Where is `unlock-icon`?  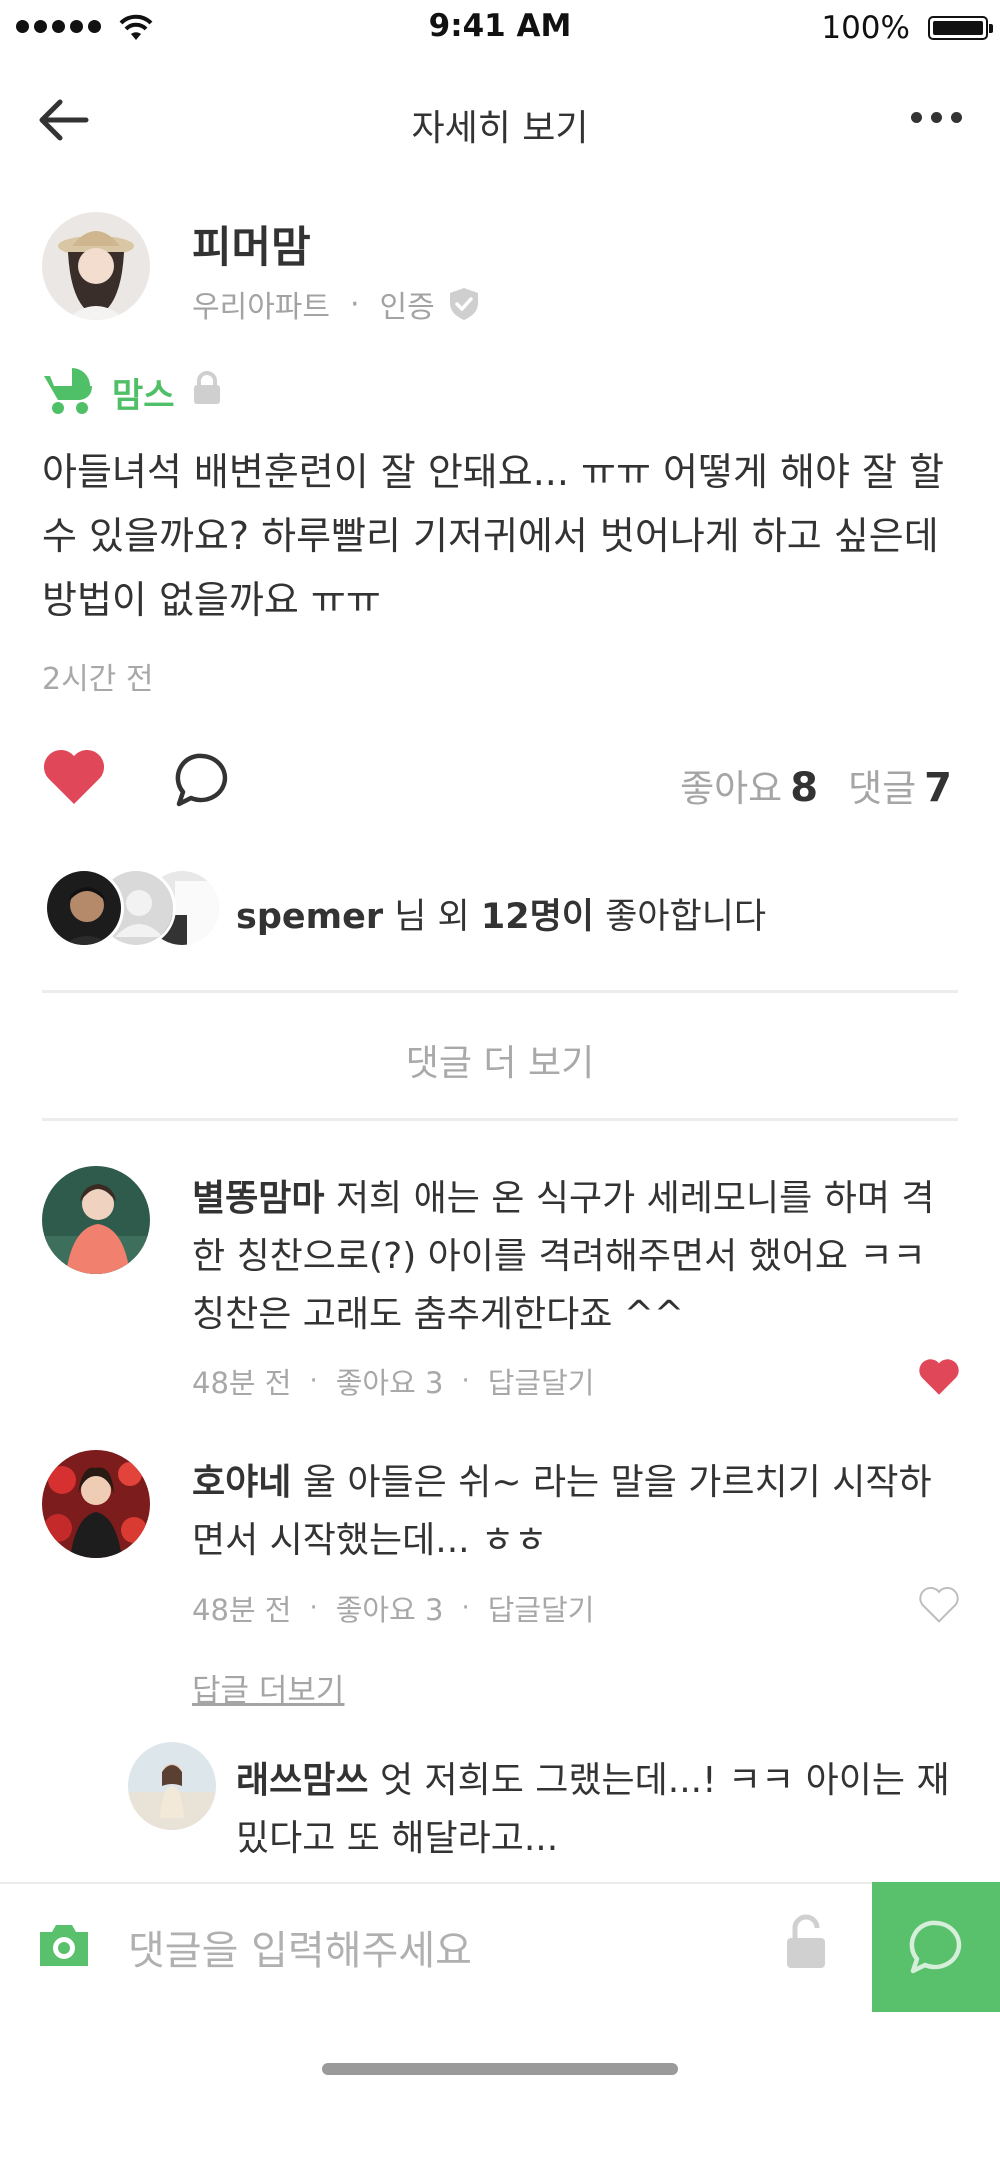
unlock-icon is located at coordinates (806, 1941).